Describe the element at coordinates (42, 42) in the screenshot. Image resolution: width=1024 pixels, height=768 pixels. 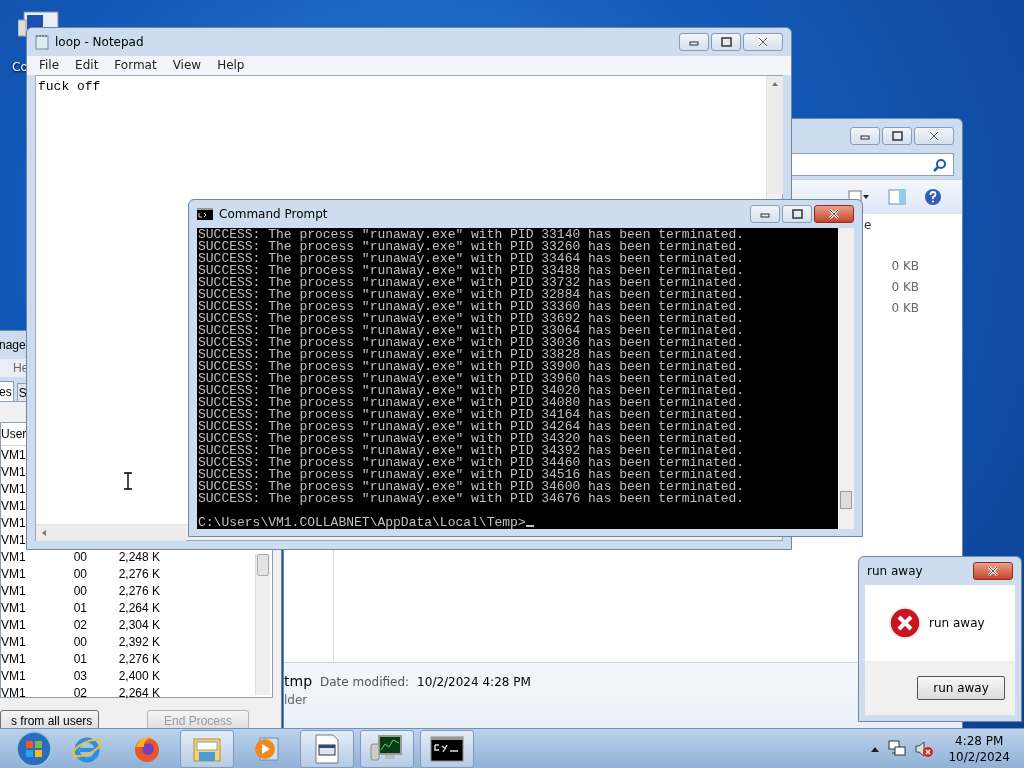
I see `notepad-icon` at that location.